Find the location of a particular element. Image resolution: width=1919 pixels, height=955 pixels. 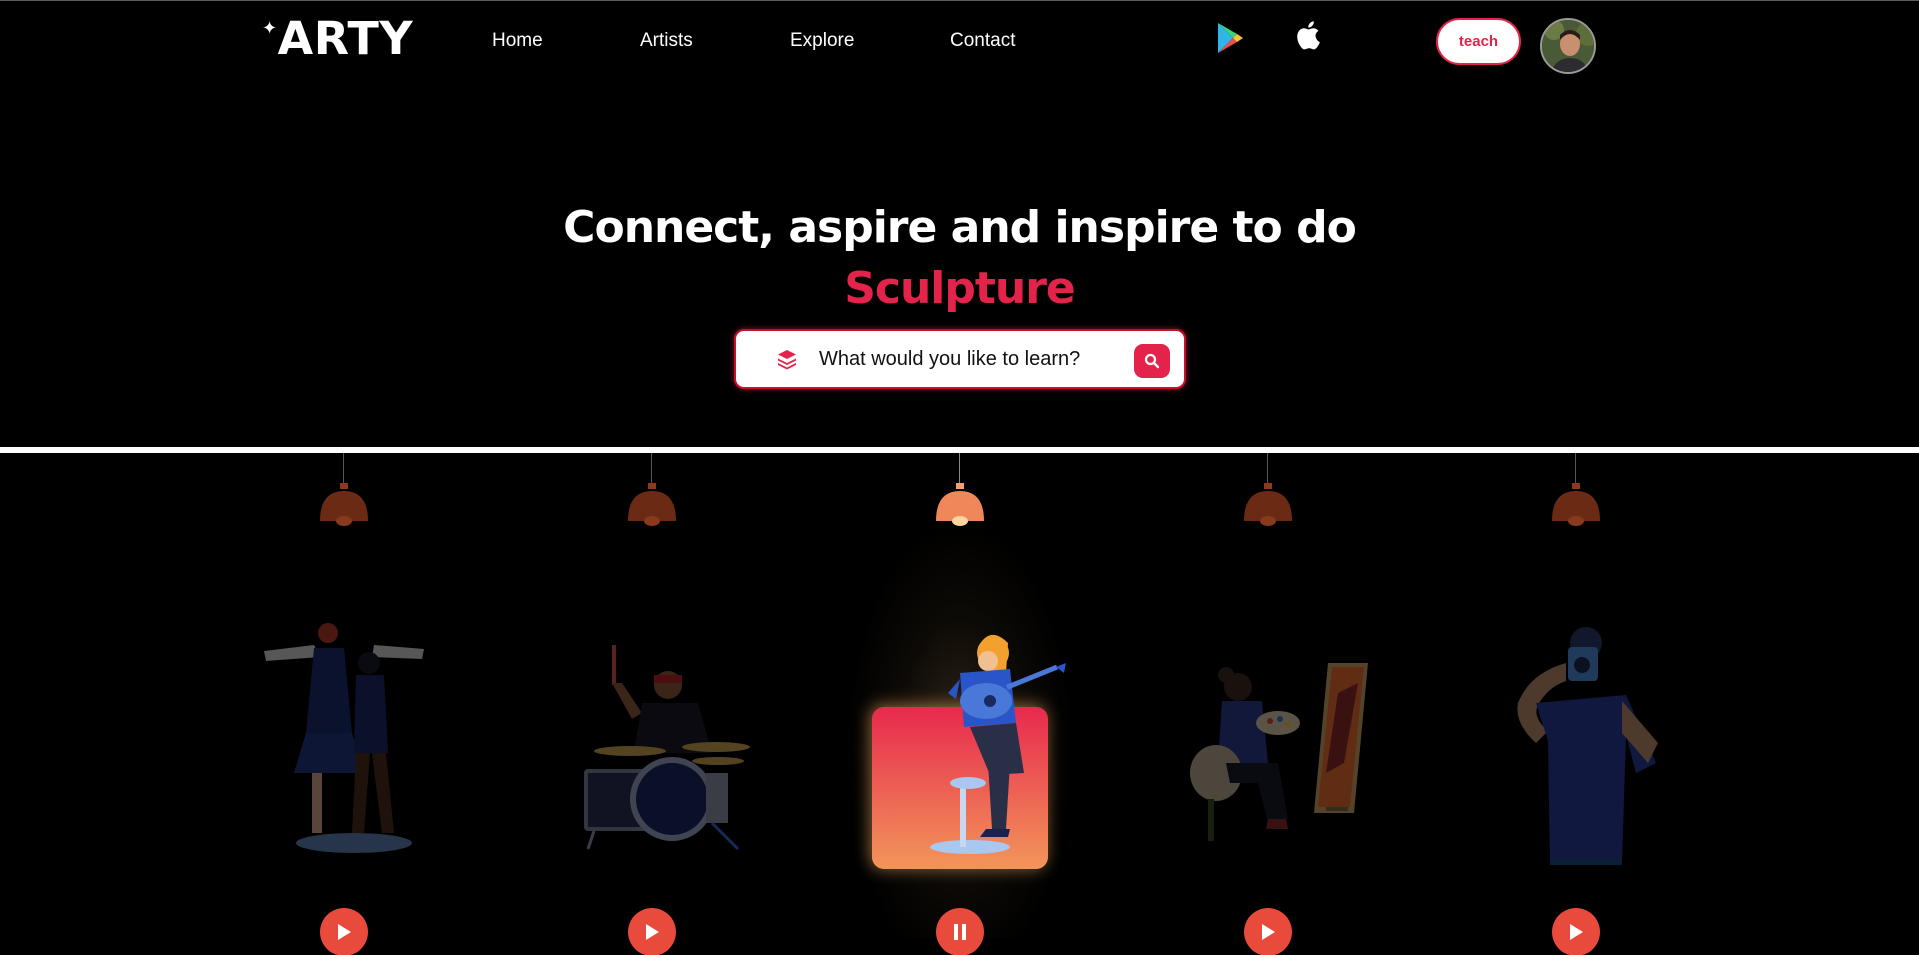

stage-item-drummer is located at coordinates (652, 704).